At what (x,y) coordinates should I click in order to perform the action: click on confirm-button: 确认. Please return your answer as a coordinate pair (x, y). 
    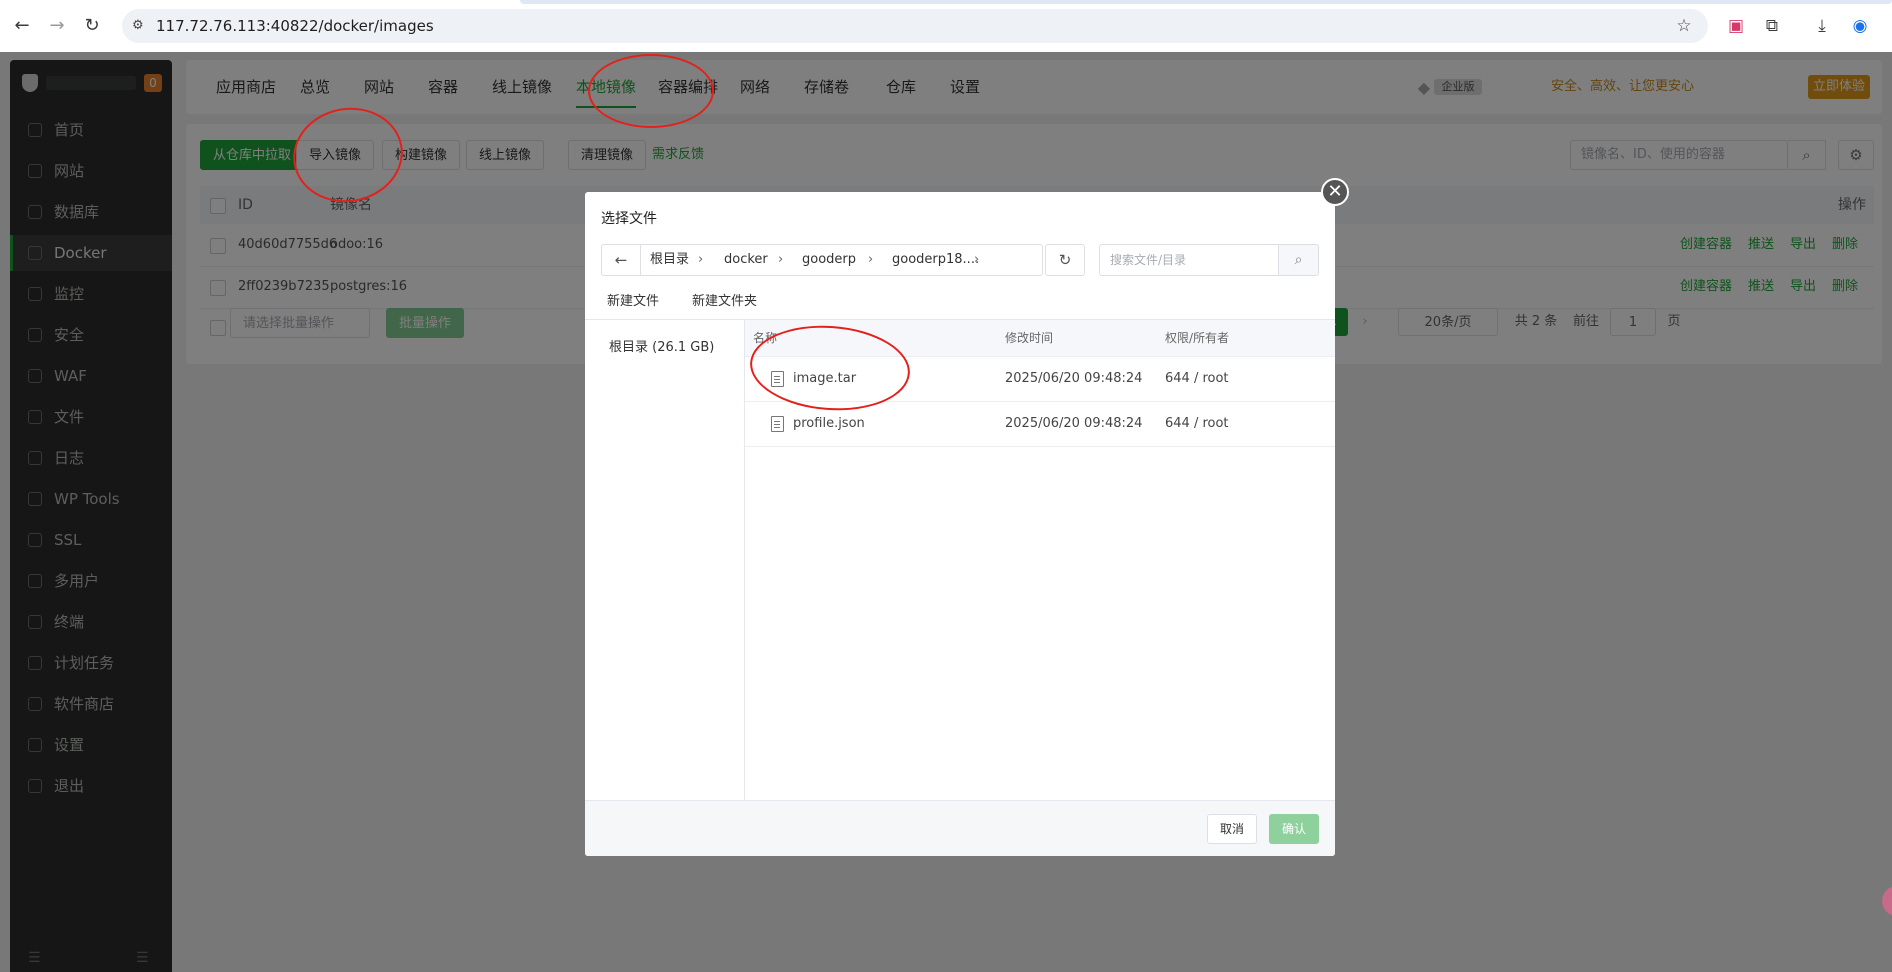
    Looking at the image, I should click on (1294, 829).